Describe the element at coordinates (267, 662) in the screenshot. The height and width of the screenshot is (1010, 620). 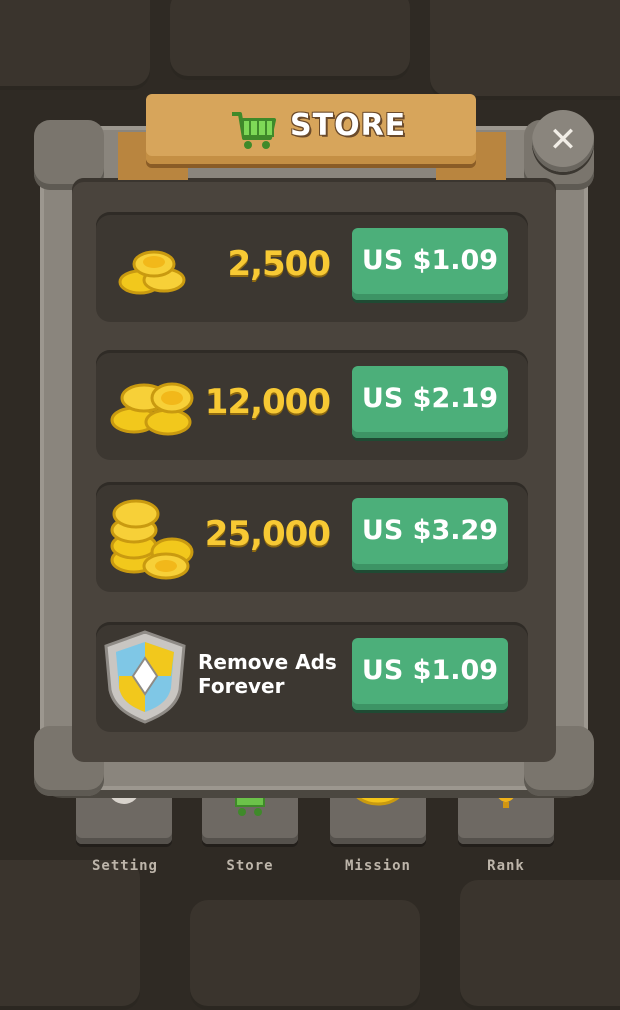
I see `remove-ads-line1: Remove Ads` at that location.